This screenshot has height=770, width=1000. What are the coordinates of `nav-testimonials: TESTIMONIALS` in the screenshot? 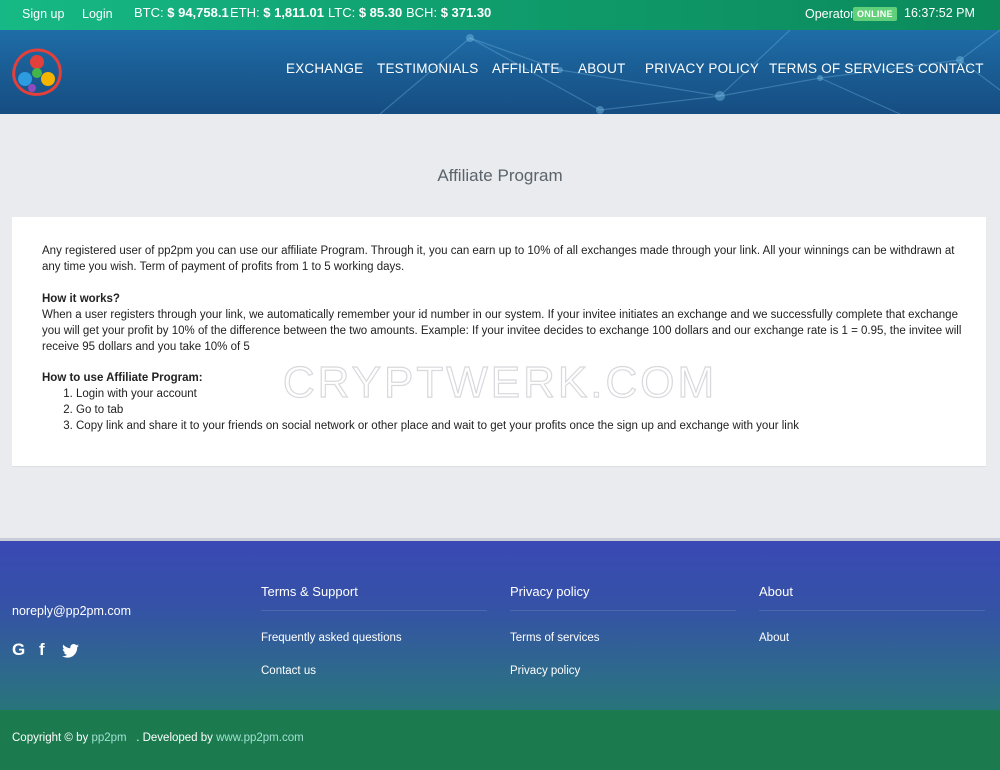 It's located at (427, 68).